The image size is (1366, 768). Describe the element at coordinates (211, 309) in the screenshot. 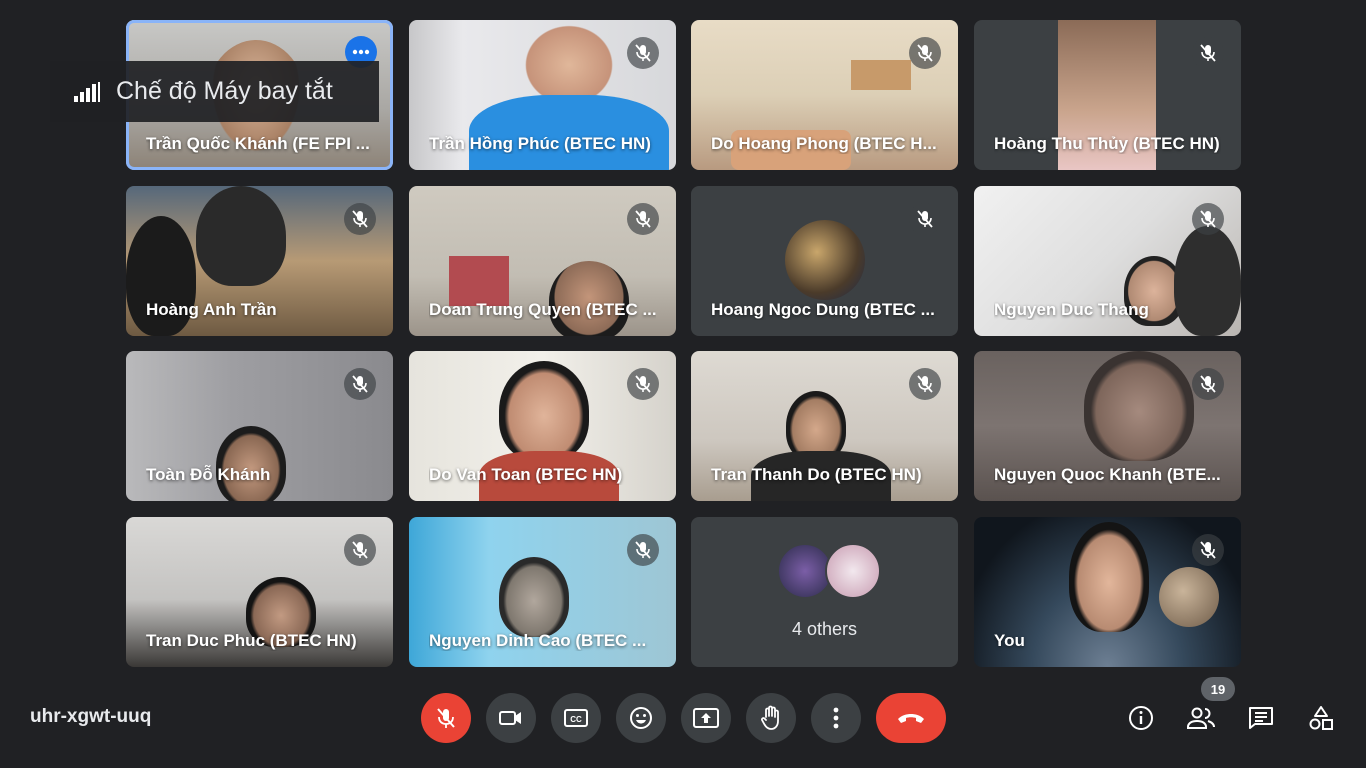

I see `participant-name: Hoàng Anh Trần` at that location.